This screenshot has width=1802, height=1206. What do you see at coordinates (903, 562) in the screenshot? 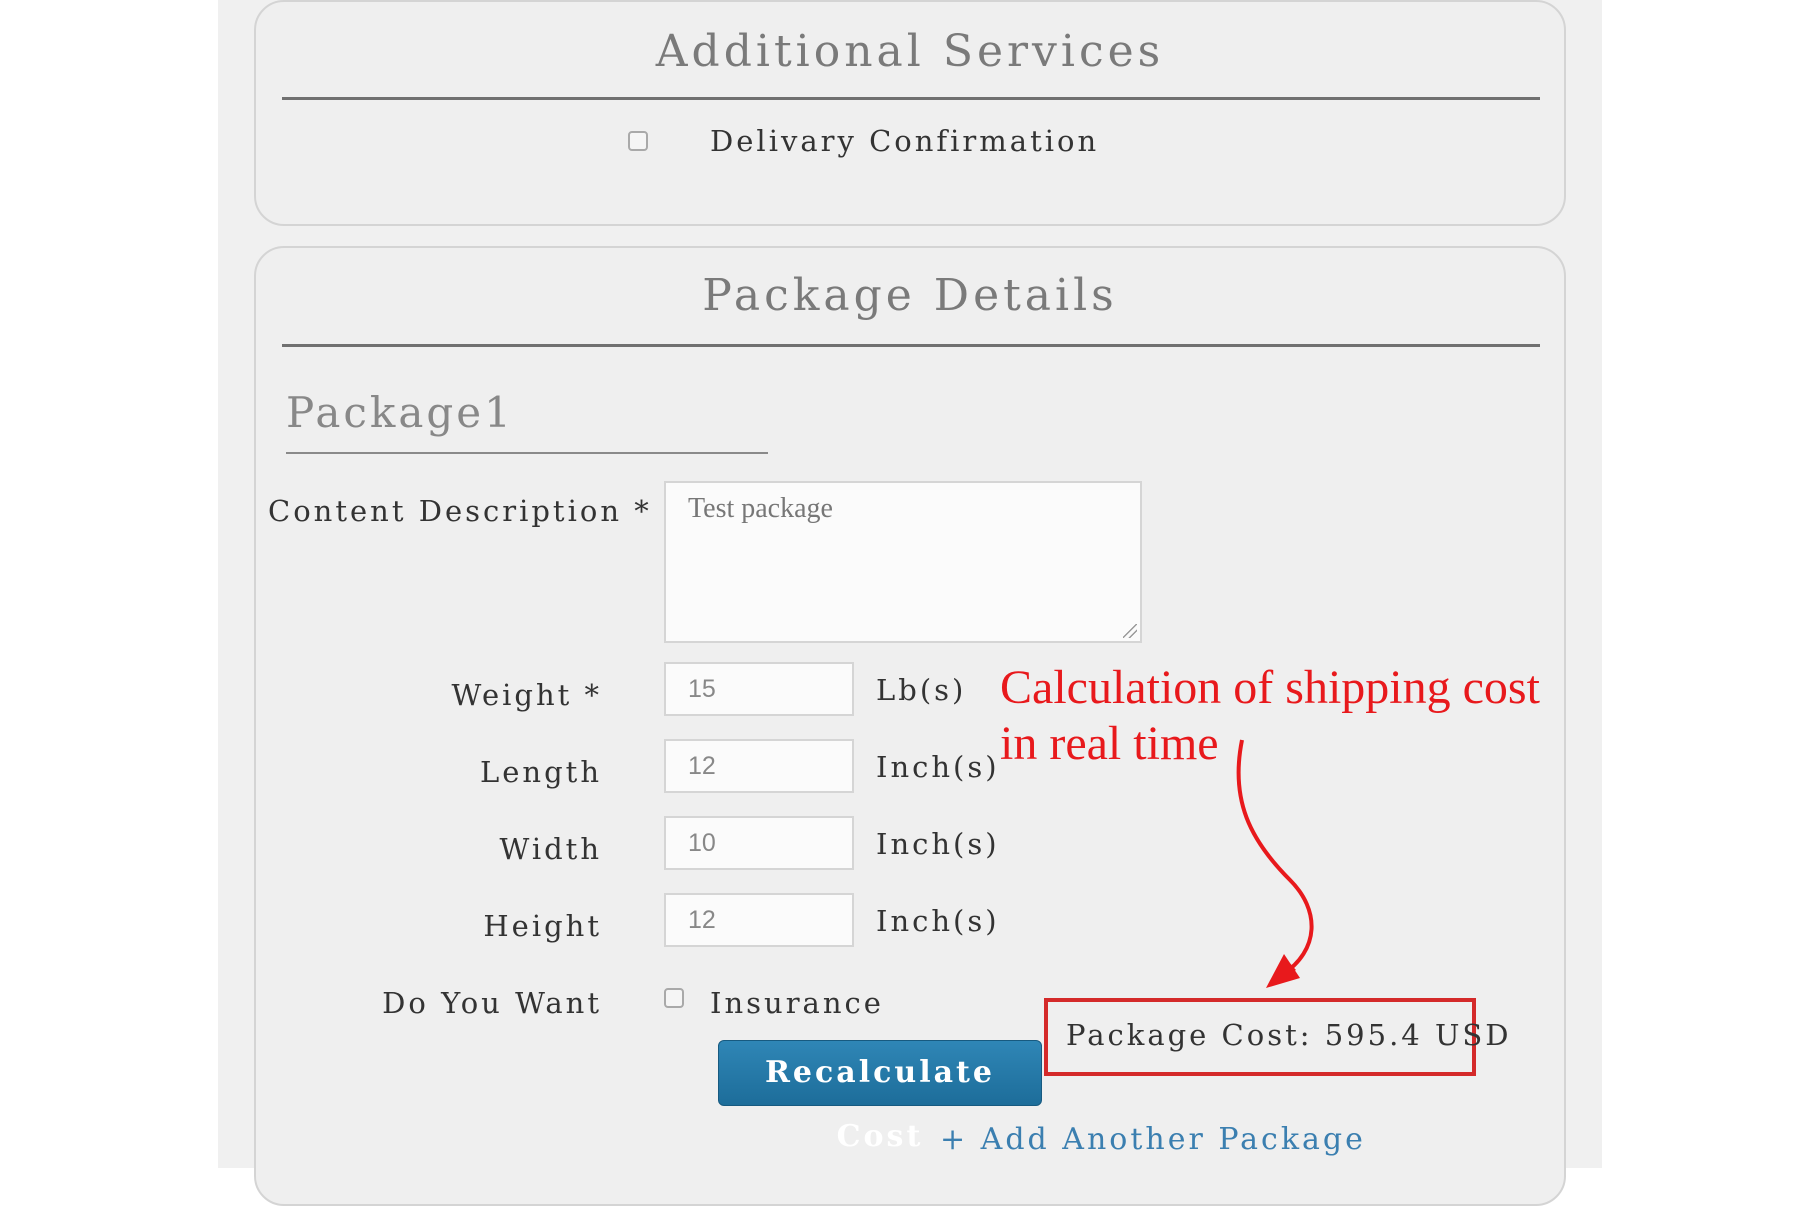
I see `content-description-textarea: Test package` at bounding box center [903, 562].